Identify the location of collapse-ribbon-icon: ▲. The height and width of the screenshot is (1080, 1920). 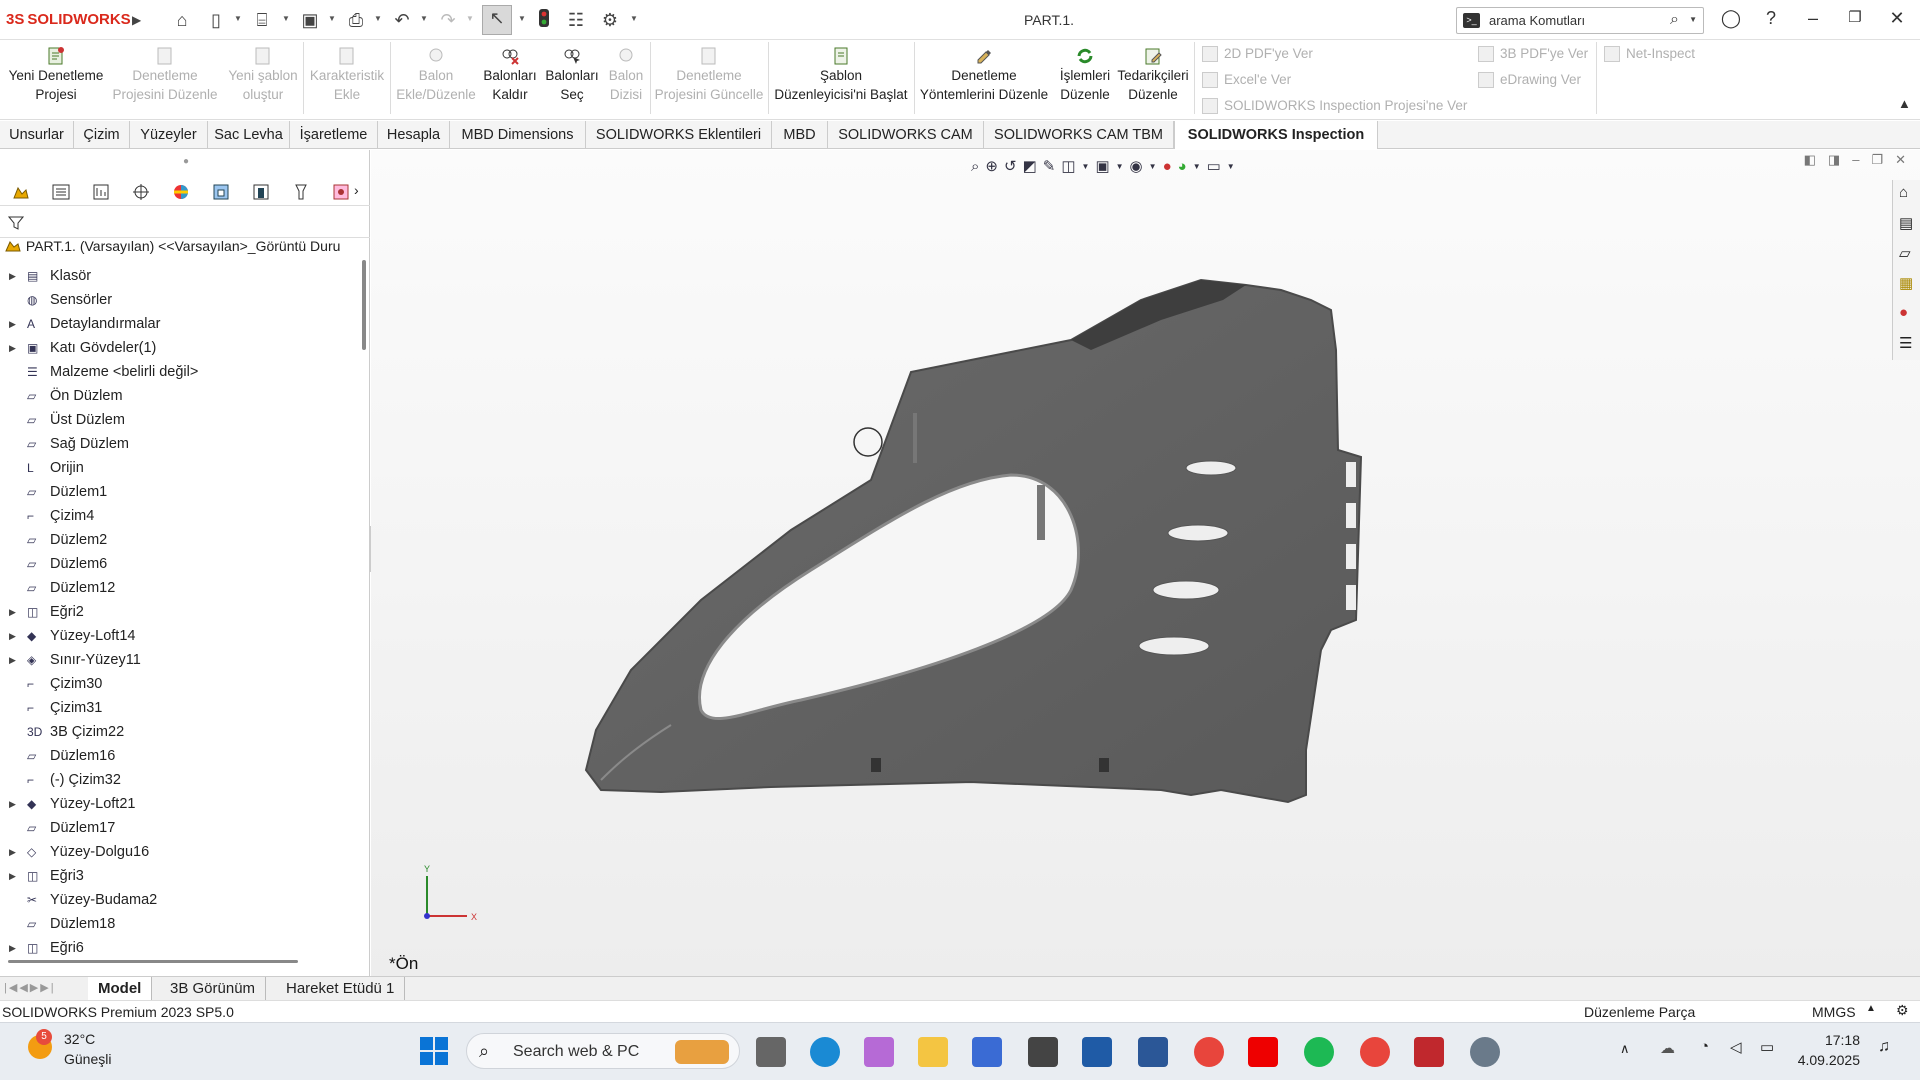
(1904, 103).